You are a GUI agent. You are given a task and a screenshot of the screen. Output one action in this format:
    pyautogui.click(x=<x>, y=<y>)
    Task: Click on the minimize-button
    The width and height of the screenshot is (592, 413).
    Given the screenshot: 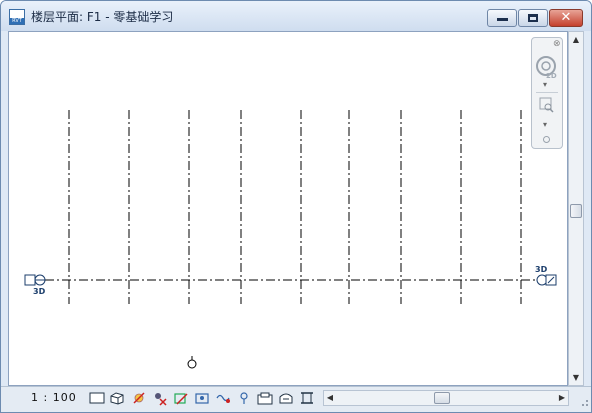 What is the action you would take?
    pyautogui.click(x=502, y=18)
    